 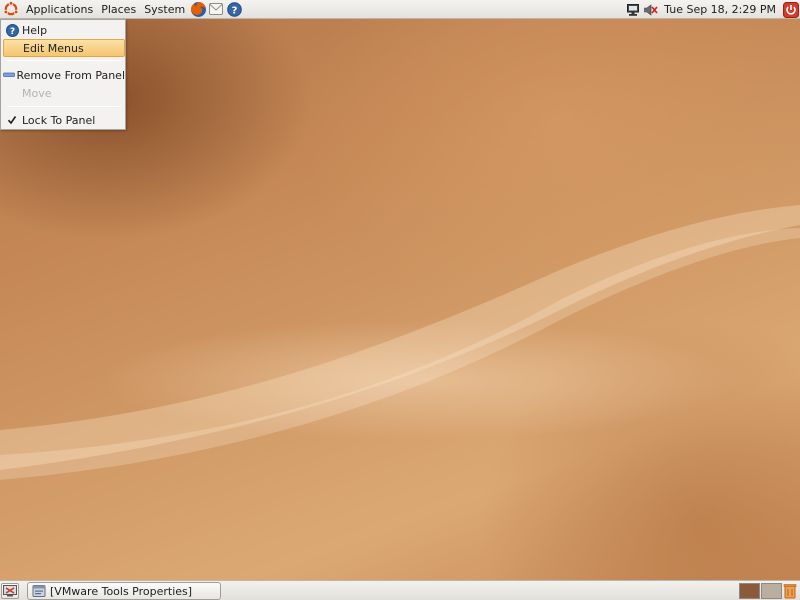 What do you see at coordinates (64, 93) in the screenshot?
I see `menu-item-move: Move` at bounding box center [64, 93].